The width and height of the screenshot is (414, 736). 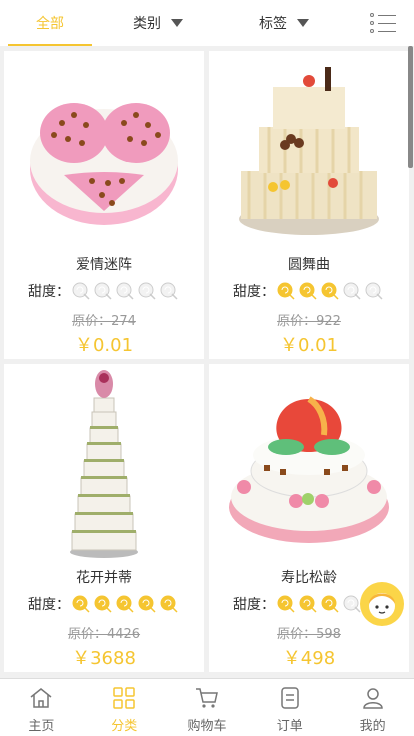 I want to click on list-menu-icon, so click(x=383, y=23).